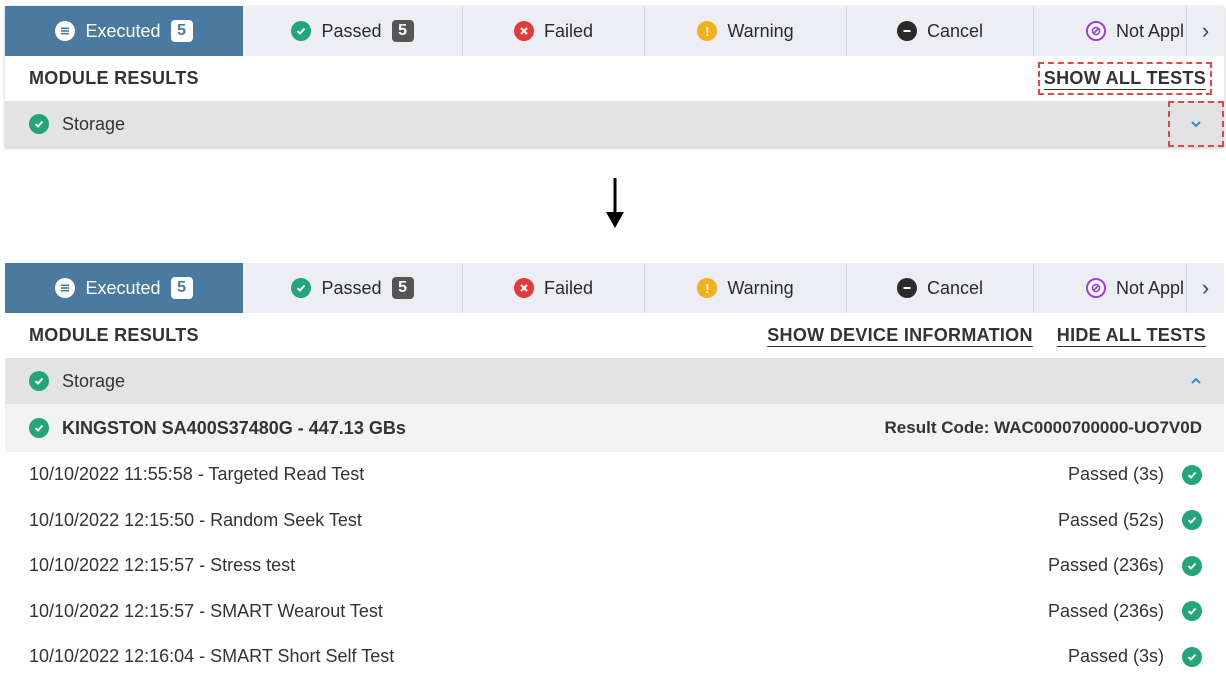  What do you see at coordinates (1196, 124) in the screenshot?
I see `expand-chevron-down-icon` at bounding box center [1196, 124].